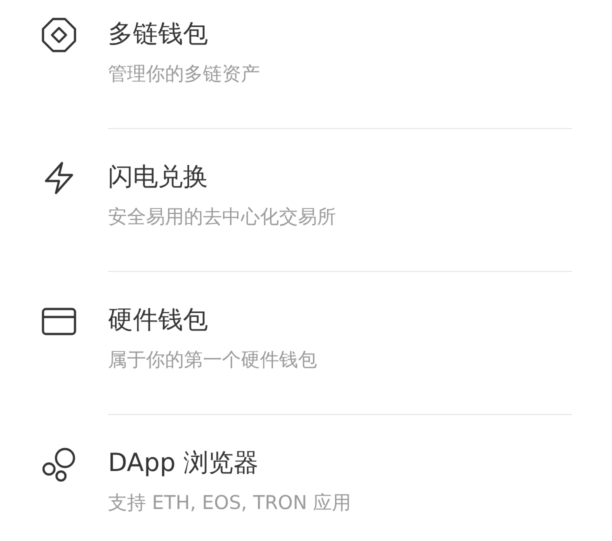 Image resolution: width=612 pixels, height=541 pixels. Describe the element at coordinates (222, 217) in the screenshot. I see `item-subtitle: 安全易用的去中心化交易所` at that location.